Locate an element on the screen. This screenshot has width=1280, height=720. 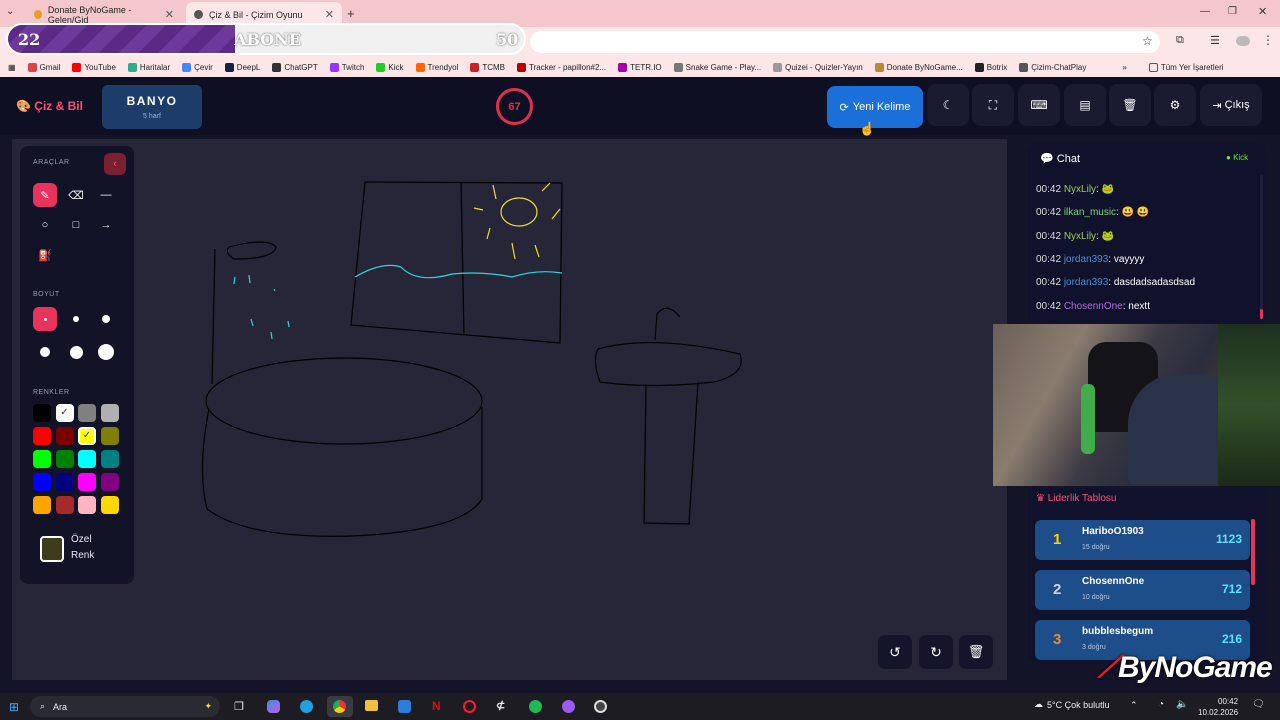
exit-button: ⇥ Çıkış is located at coordinates (1231, 105).